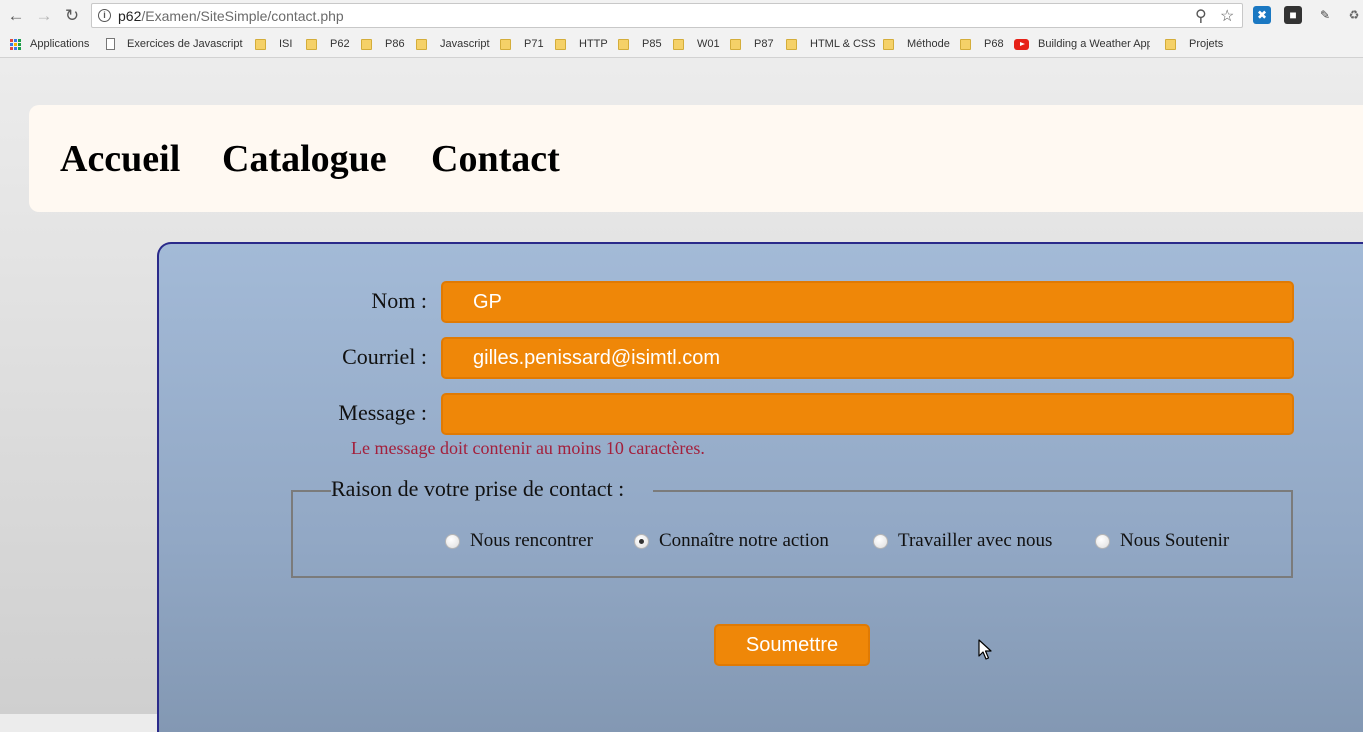  I want to click on reload-icon: ↻, so click(72, 16).